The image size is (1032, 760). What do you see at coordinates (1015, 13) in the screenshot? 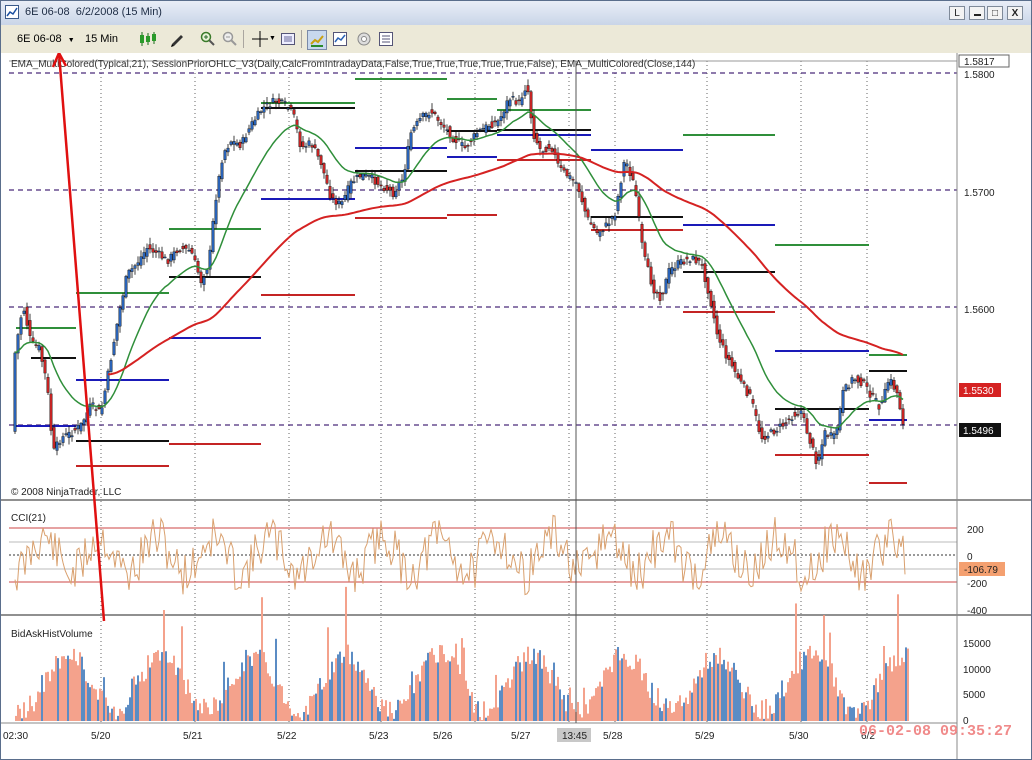
I see `close-button: X` at bounding box center [1015, 13].